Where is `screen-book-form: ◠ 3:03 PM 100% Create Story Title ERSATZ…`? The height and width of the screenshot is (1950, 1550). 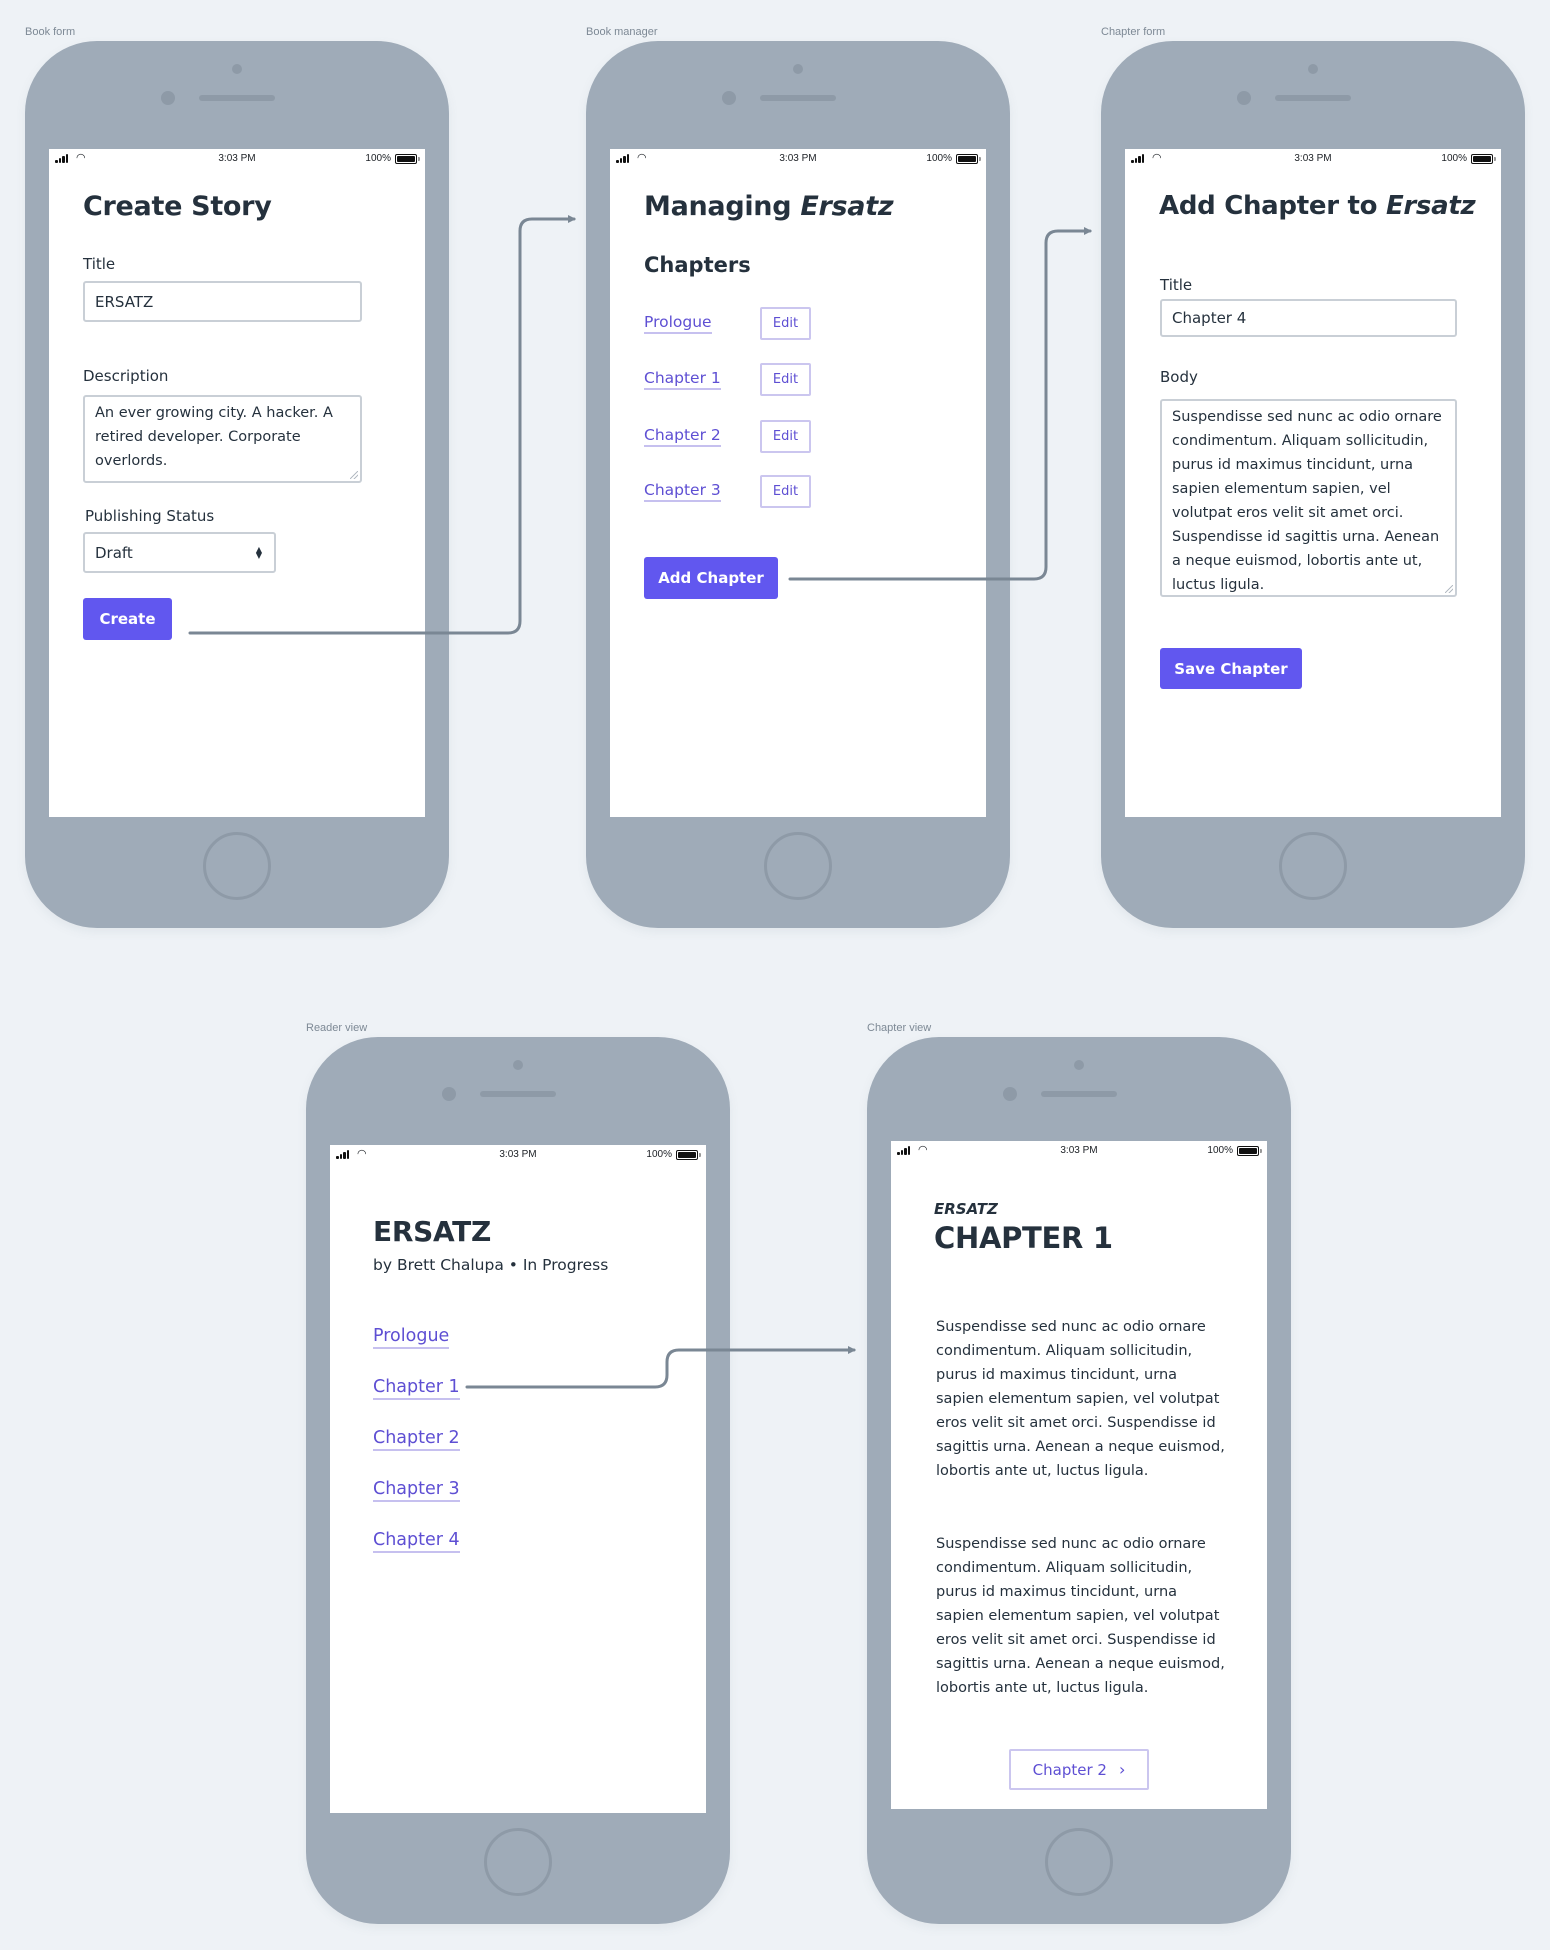 screen-book-form: ◠ 3:03 PM 100% Create Story Title ERSATZ… is located at coordinates (237, 483).